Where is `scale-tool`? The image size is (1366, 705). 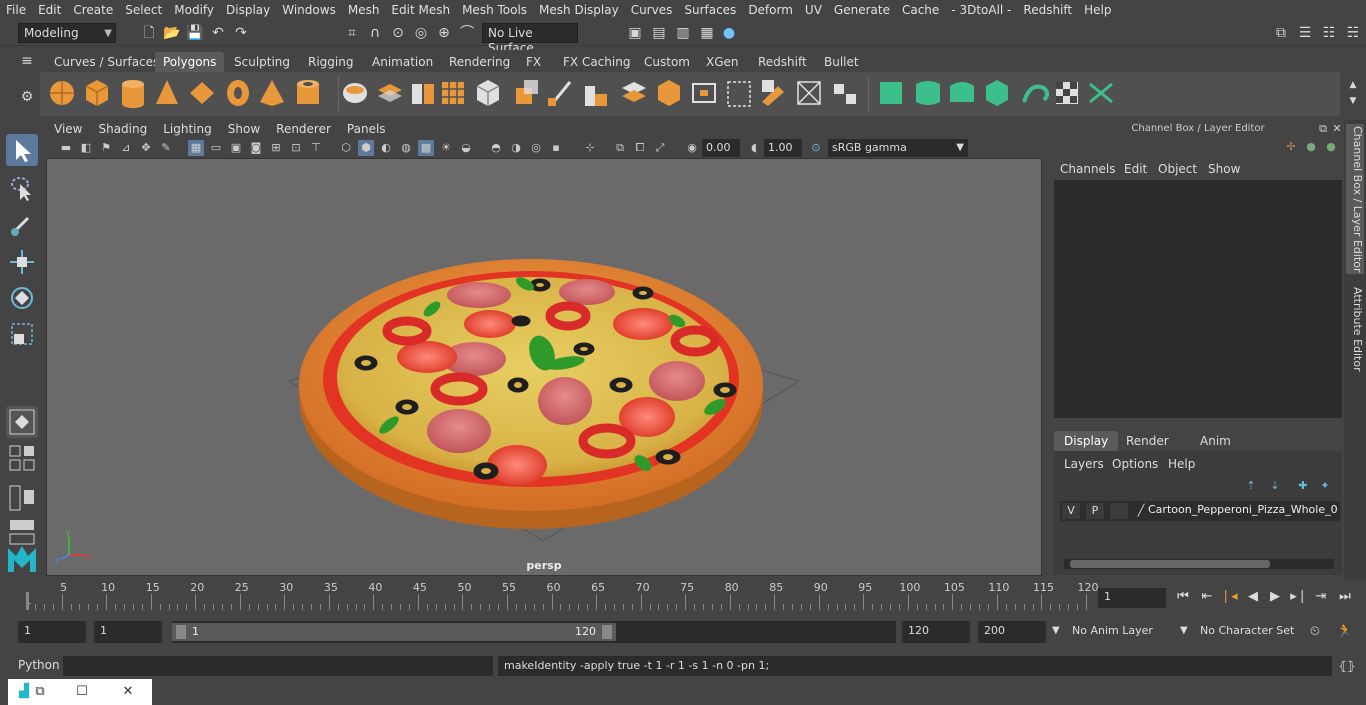 scale-tool is located at coordinates (22, 334).